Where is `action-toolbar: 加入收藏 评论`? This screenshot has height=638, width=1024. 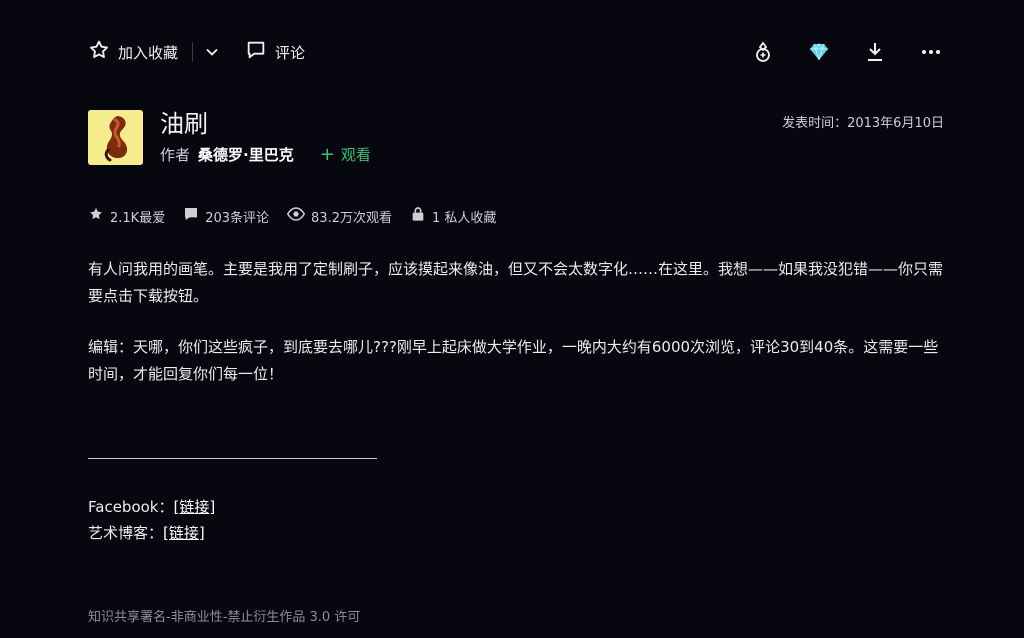 action-toolbar: 加入收藏 评论 is located at coordinates (516, 52).